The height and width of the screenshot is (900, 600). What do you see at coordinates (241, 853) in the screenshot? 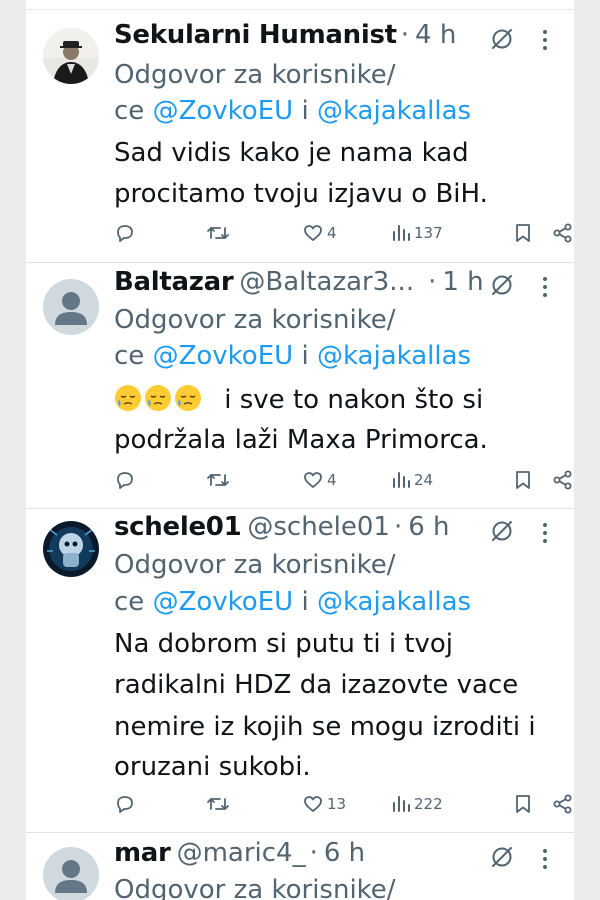
I see `user-handle: @maric4_` at bounding box center [241, 853].